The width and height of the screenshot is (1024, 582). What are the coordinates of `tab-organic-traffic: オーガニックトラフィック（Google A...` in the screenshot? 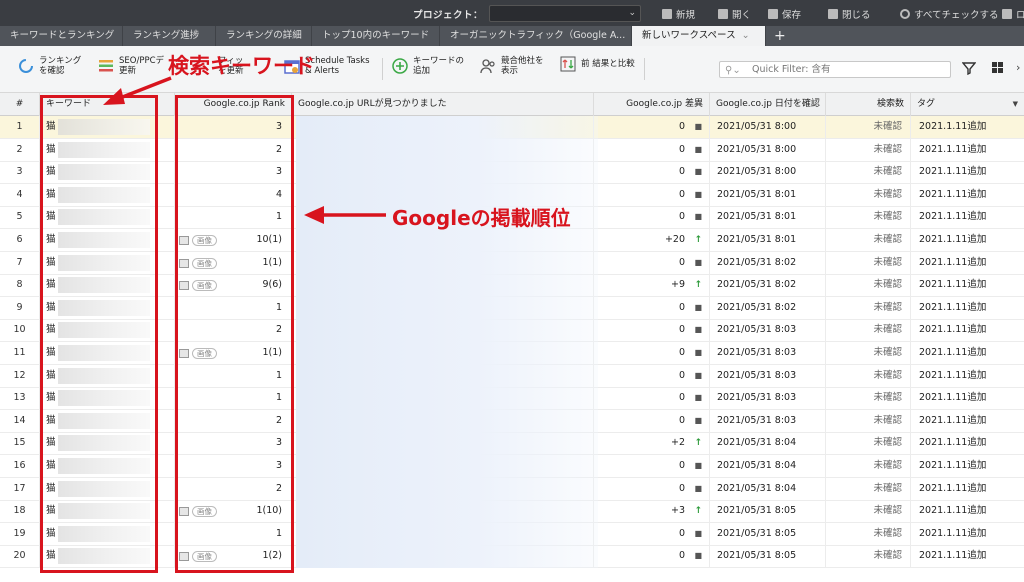 It's located at (536, 36).